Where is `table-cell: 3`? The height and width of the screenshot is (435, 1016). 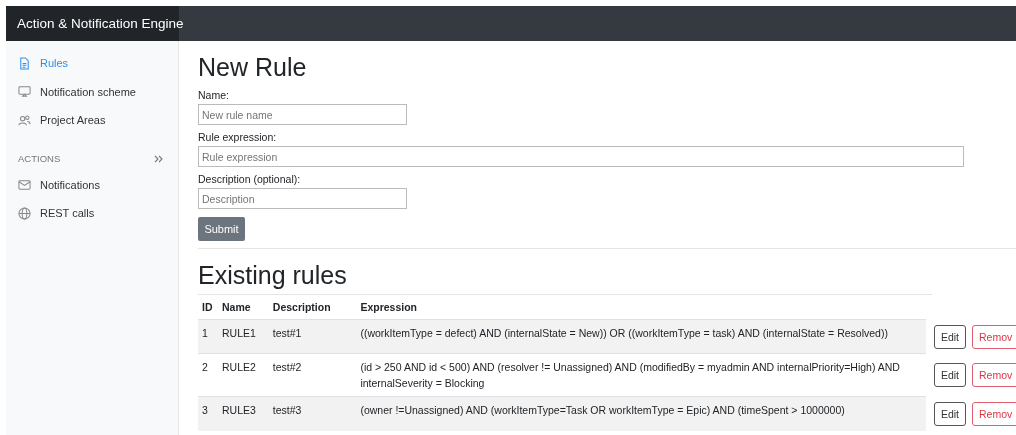
table-cell: 3 is located at coordinates (205, 410).